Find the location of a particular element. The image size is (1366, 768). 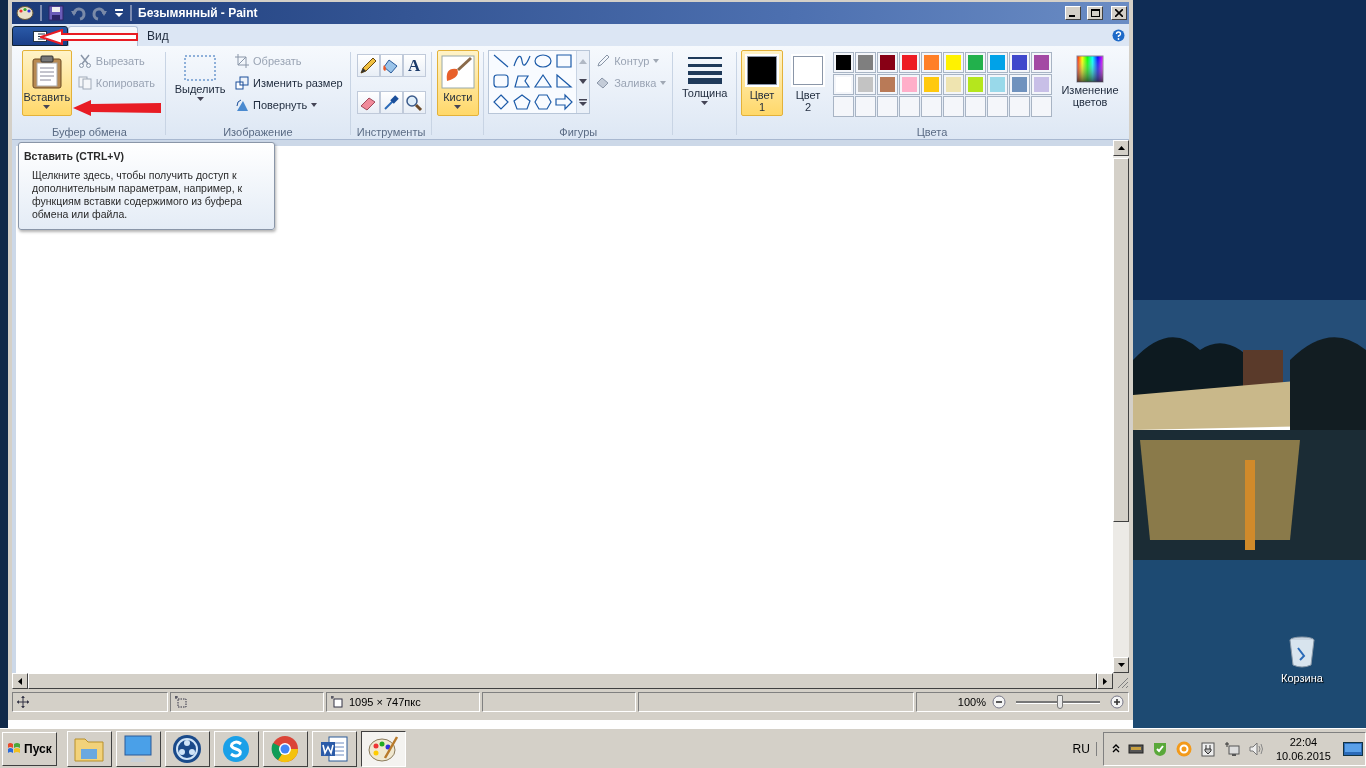

size-grip is located at coordinates (1121, 681).